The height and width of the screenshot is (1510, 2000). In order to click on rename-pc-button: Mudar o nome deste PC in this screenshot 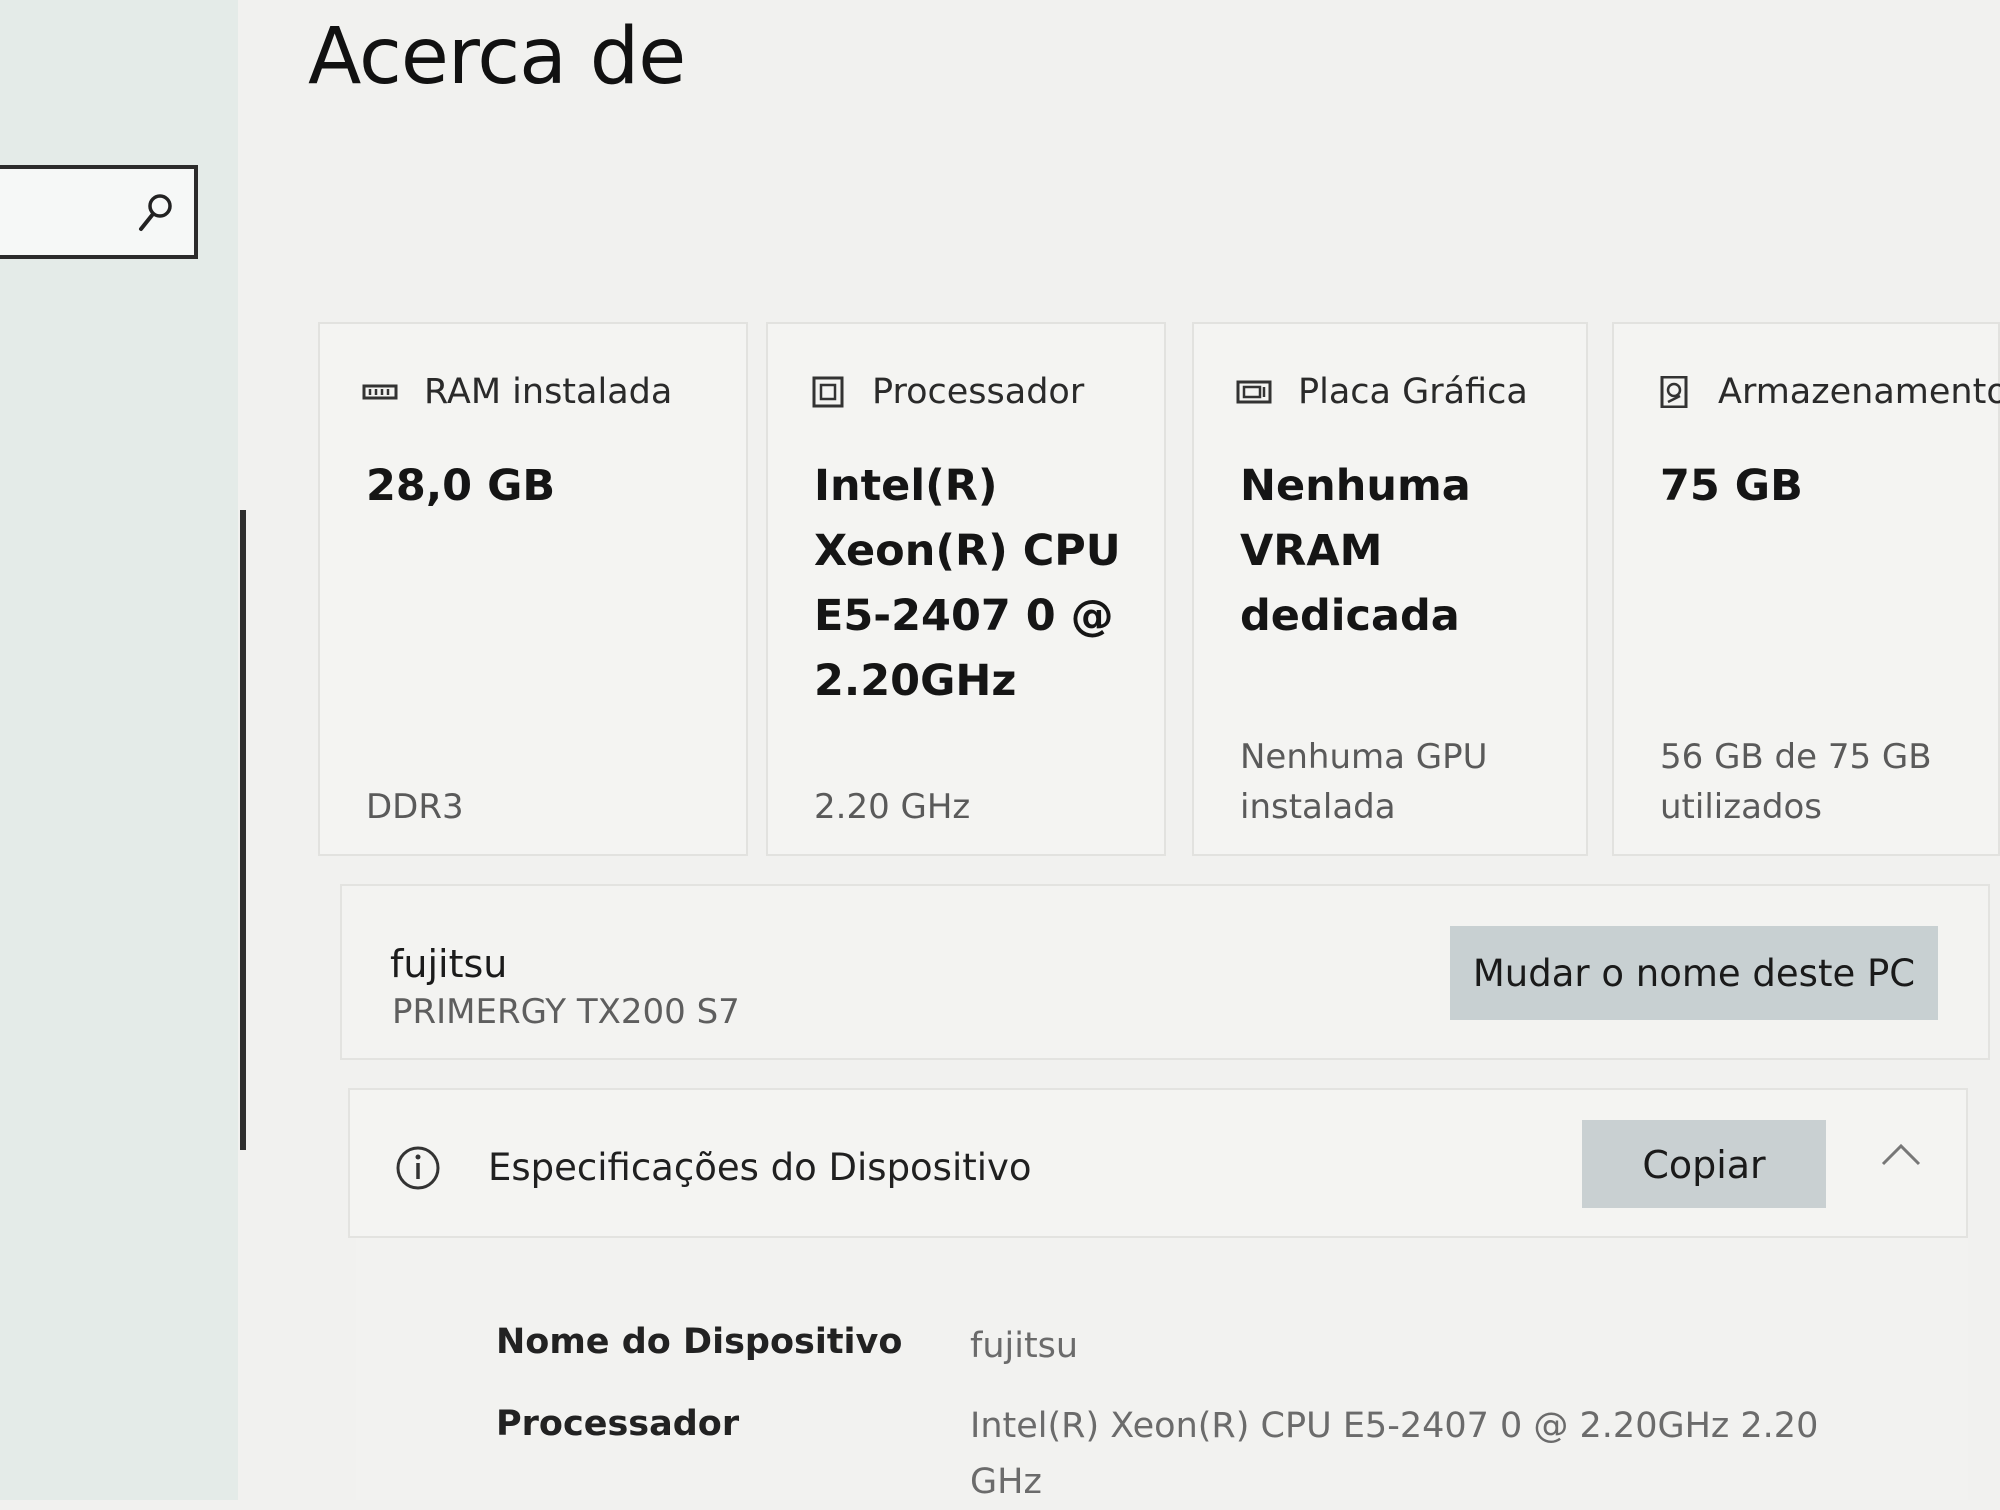, I will do `click(1694, 973)`.